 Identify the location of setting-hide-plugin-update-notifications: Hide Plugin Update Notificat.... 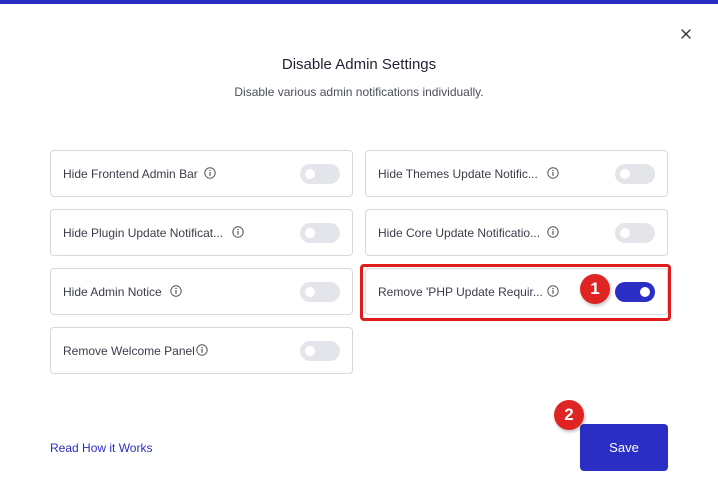
(201, 232).